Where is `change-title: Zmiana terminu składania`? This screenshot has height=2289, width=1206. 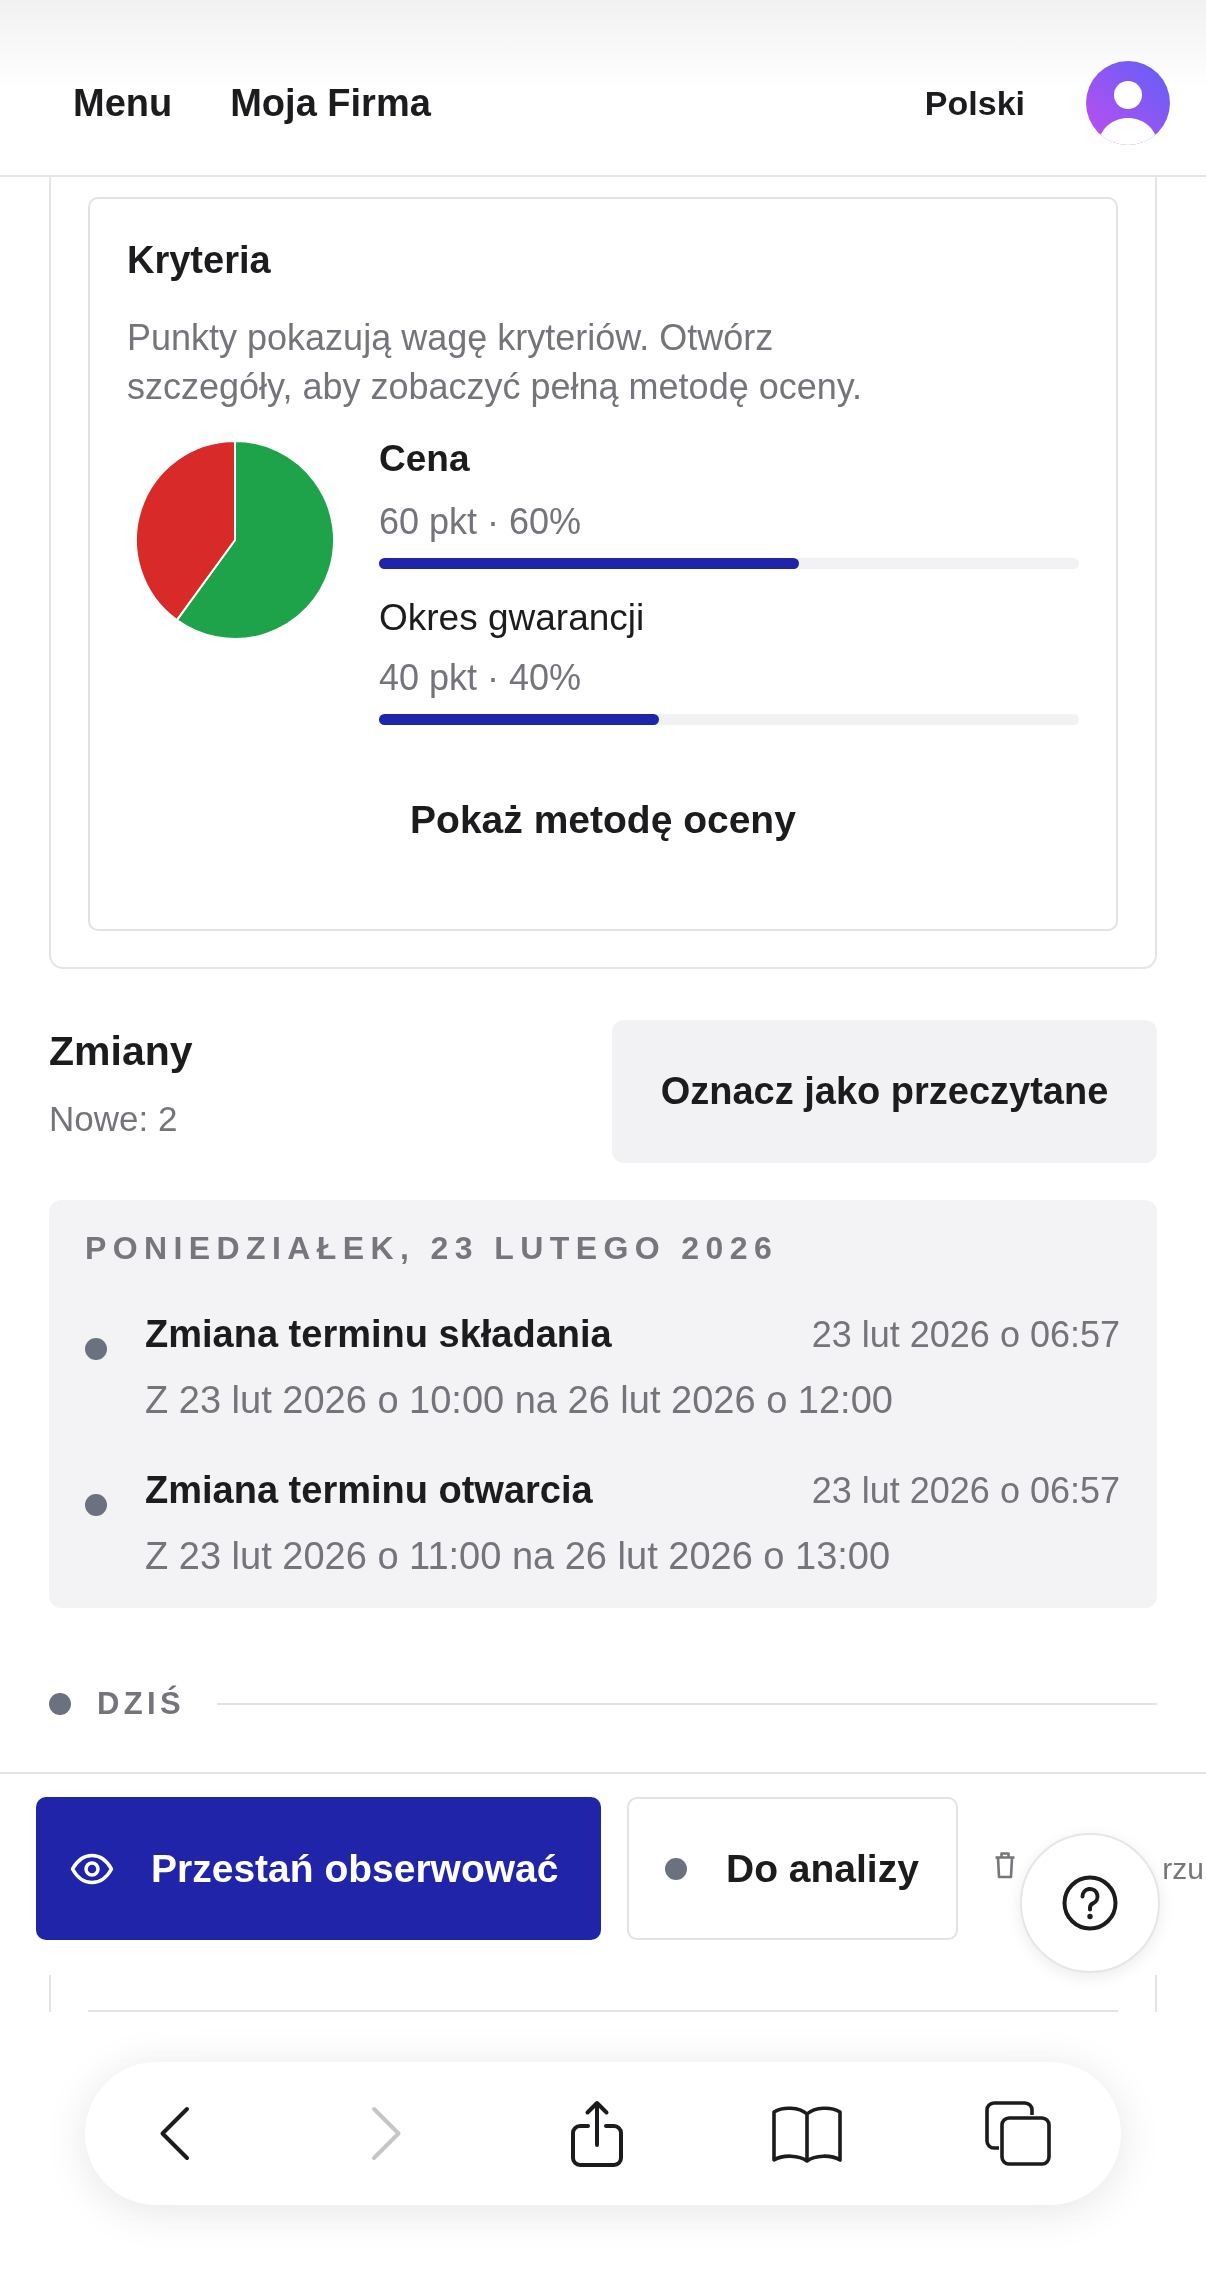 change-title: Zmiana terminu składania is located at coordinates (378, 1334).